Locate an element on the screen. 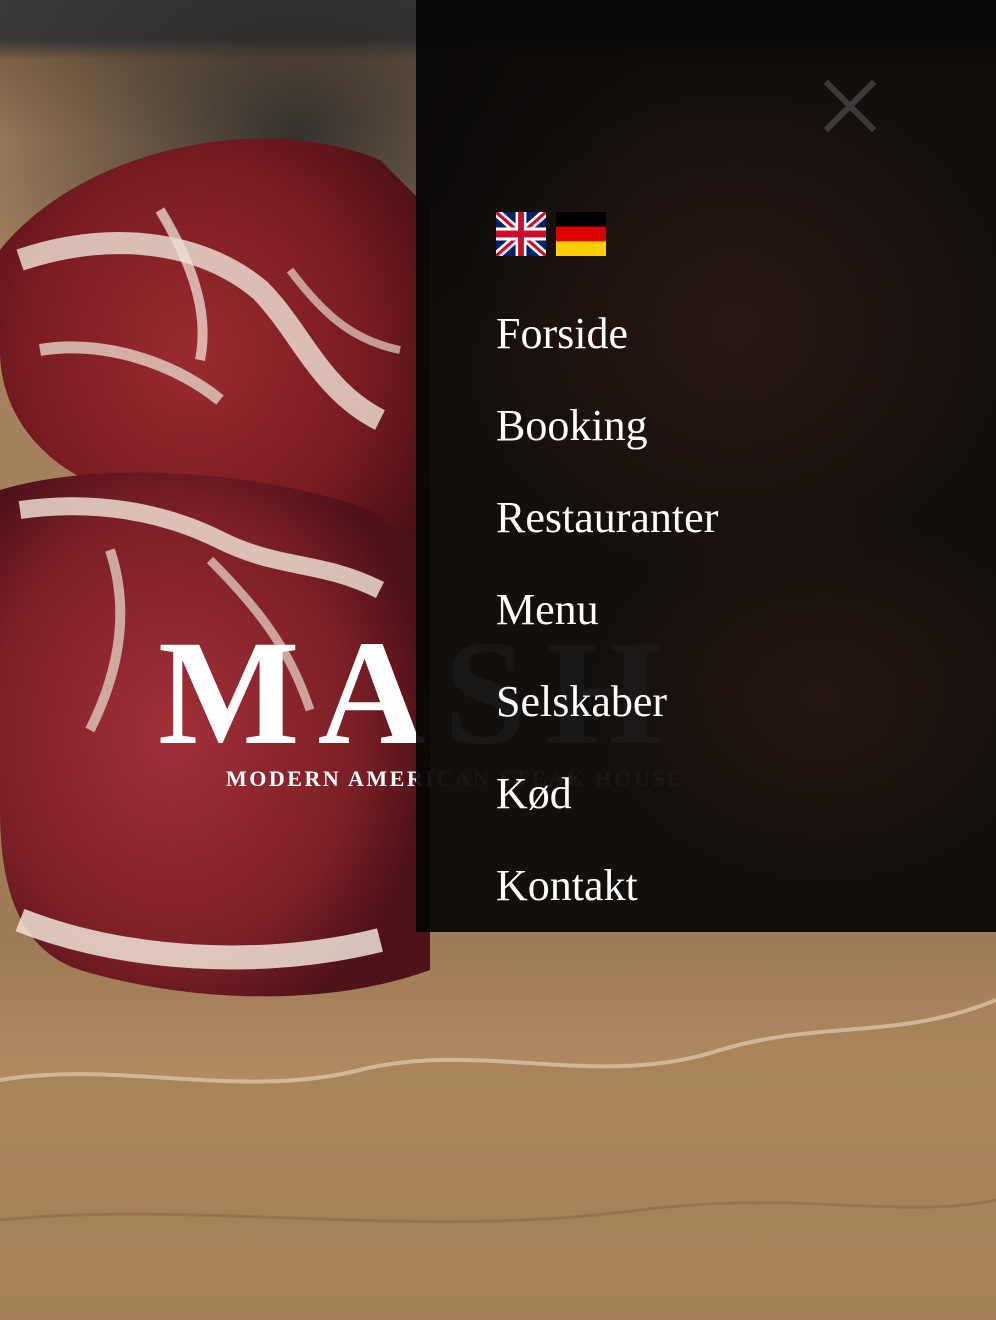 This screenshot has width=996, height=1320. close-menu-button is located at coordinates (850, 106).